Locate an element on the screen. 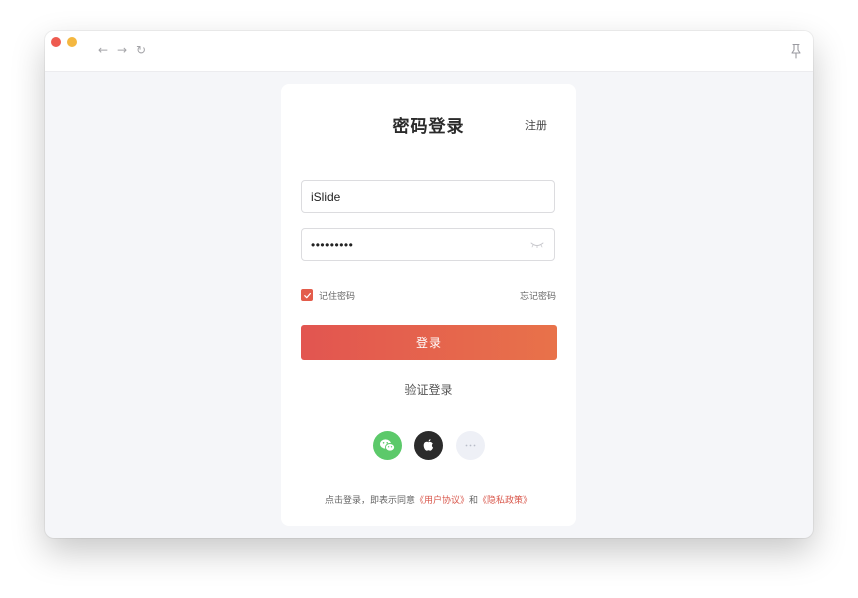  apple-login-button is located at coordinates (428, 445).